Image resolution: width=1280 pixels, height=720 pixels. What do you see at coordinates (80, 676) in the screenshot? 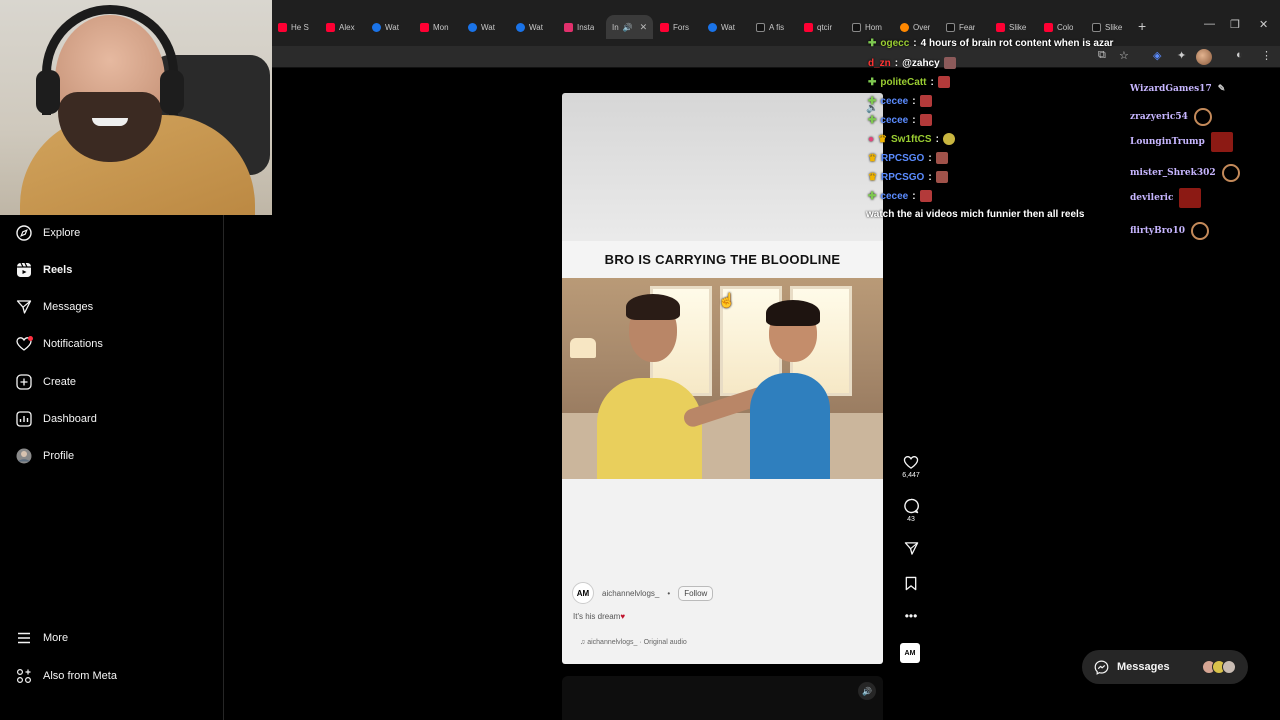
I see `sidebar-item-label: Also from Meta` at bounding box center [80, 676].